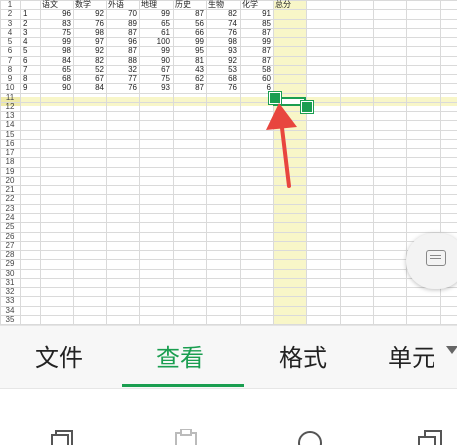 Image resolution: width=457 pixels, height=445 pixels. What do you see at coordinates (186, 437) in the screenshot?
I see `paste-icon` at bounding box center [186, 437].